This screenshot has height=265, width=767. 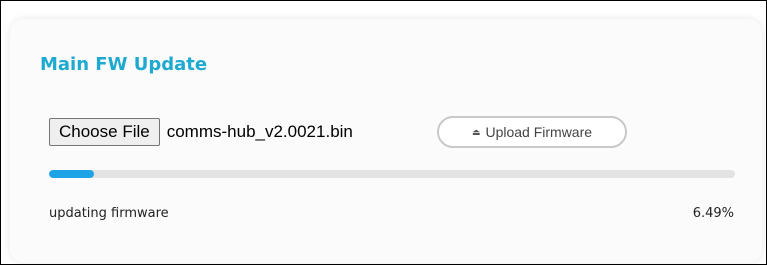 I want to click on progress-status-label: updating firmware, so click(x=109, y=213).